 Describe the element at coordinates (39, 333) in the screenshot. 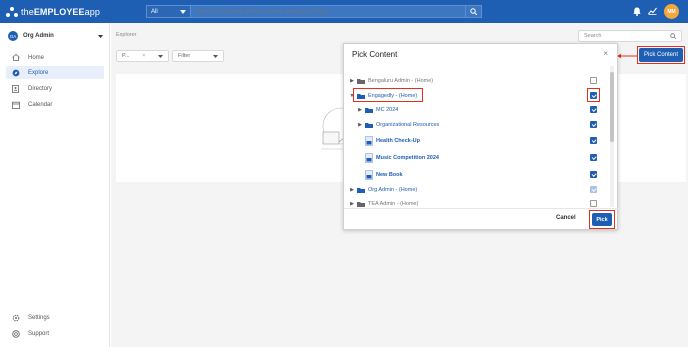

I see `sidebar-item-label: Support` at that location.